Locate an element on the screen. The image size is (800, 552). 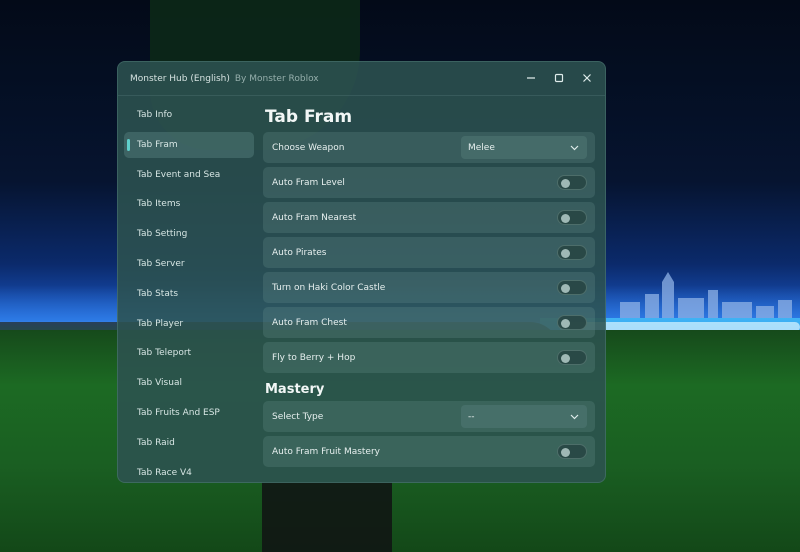
window-title: Monster Hub (English) is located at coordinates (180, 78).